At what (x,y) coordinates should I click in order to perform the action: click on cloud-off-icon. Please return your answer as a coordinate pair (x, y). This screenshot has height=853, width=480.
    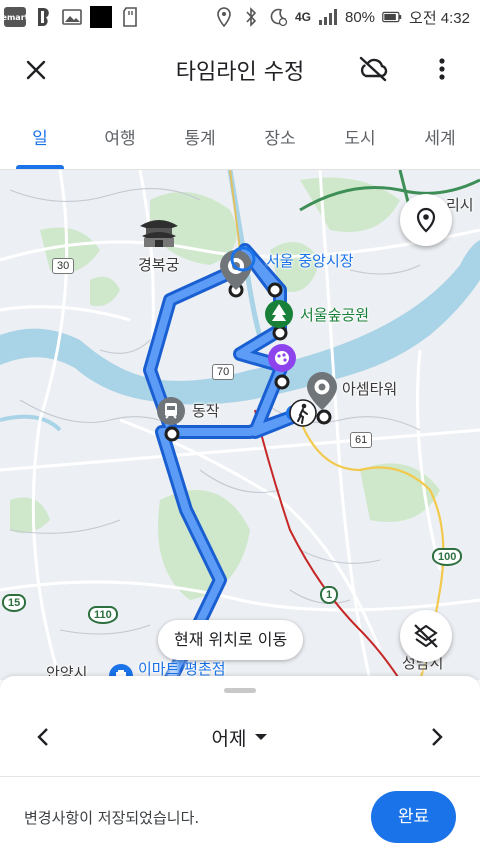
    Looking at the image, I should click on (373, 69).